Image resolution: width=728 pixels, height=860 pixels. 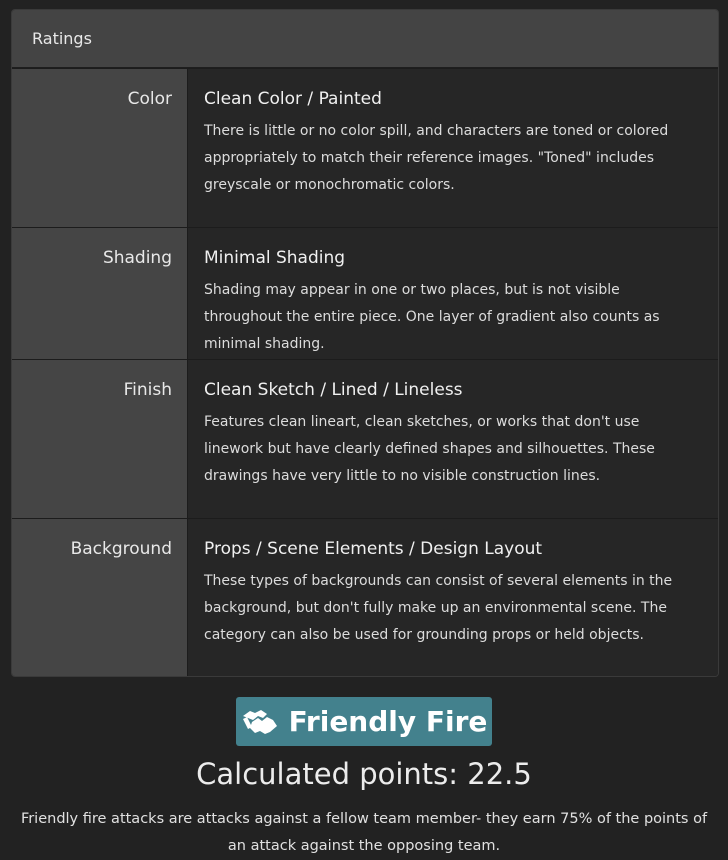 I want to click on handshake-icon, so click(x=259, y=721).